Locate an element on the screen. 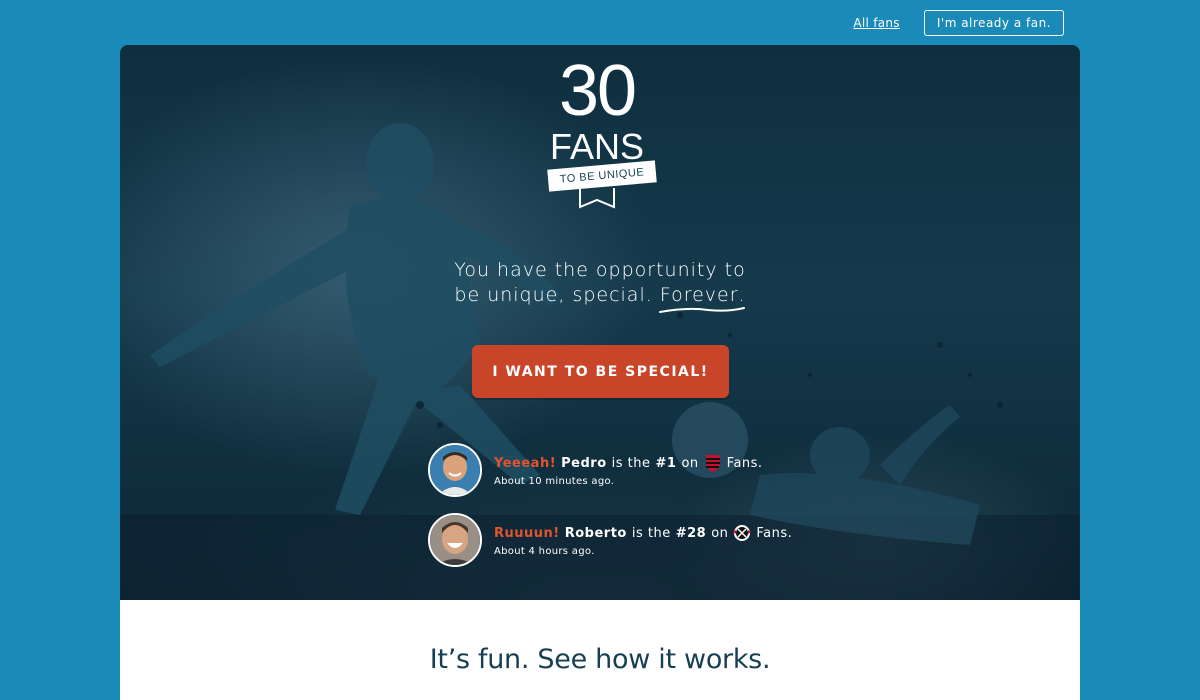  feed-line: Yeeeah! Pedro is the #1 on Fans. is located at coordinates (628, 463).